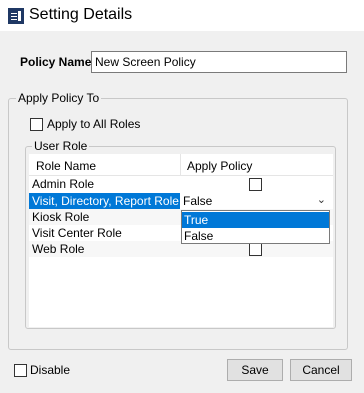  What do you see at coordinates (36, 124) in the screenshot?
I see `apply-all-roles-checkbox` at bounding box center [36, 124].